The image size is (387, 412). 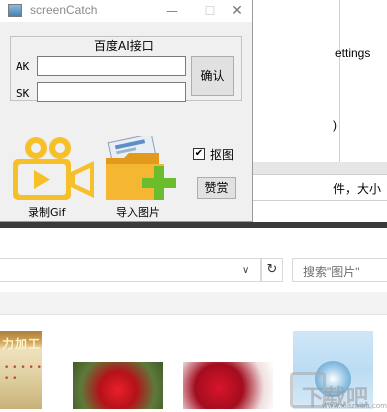 I want to click on app-icon, so click(x=15, y=10).